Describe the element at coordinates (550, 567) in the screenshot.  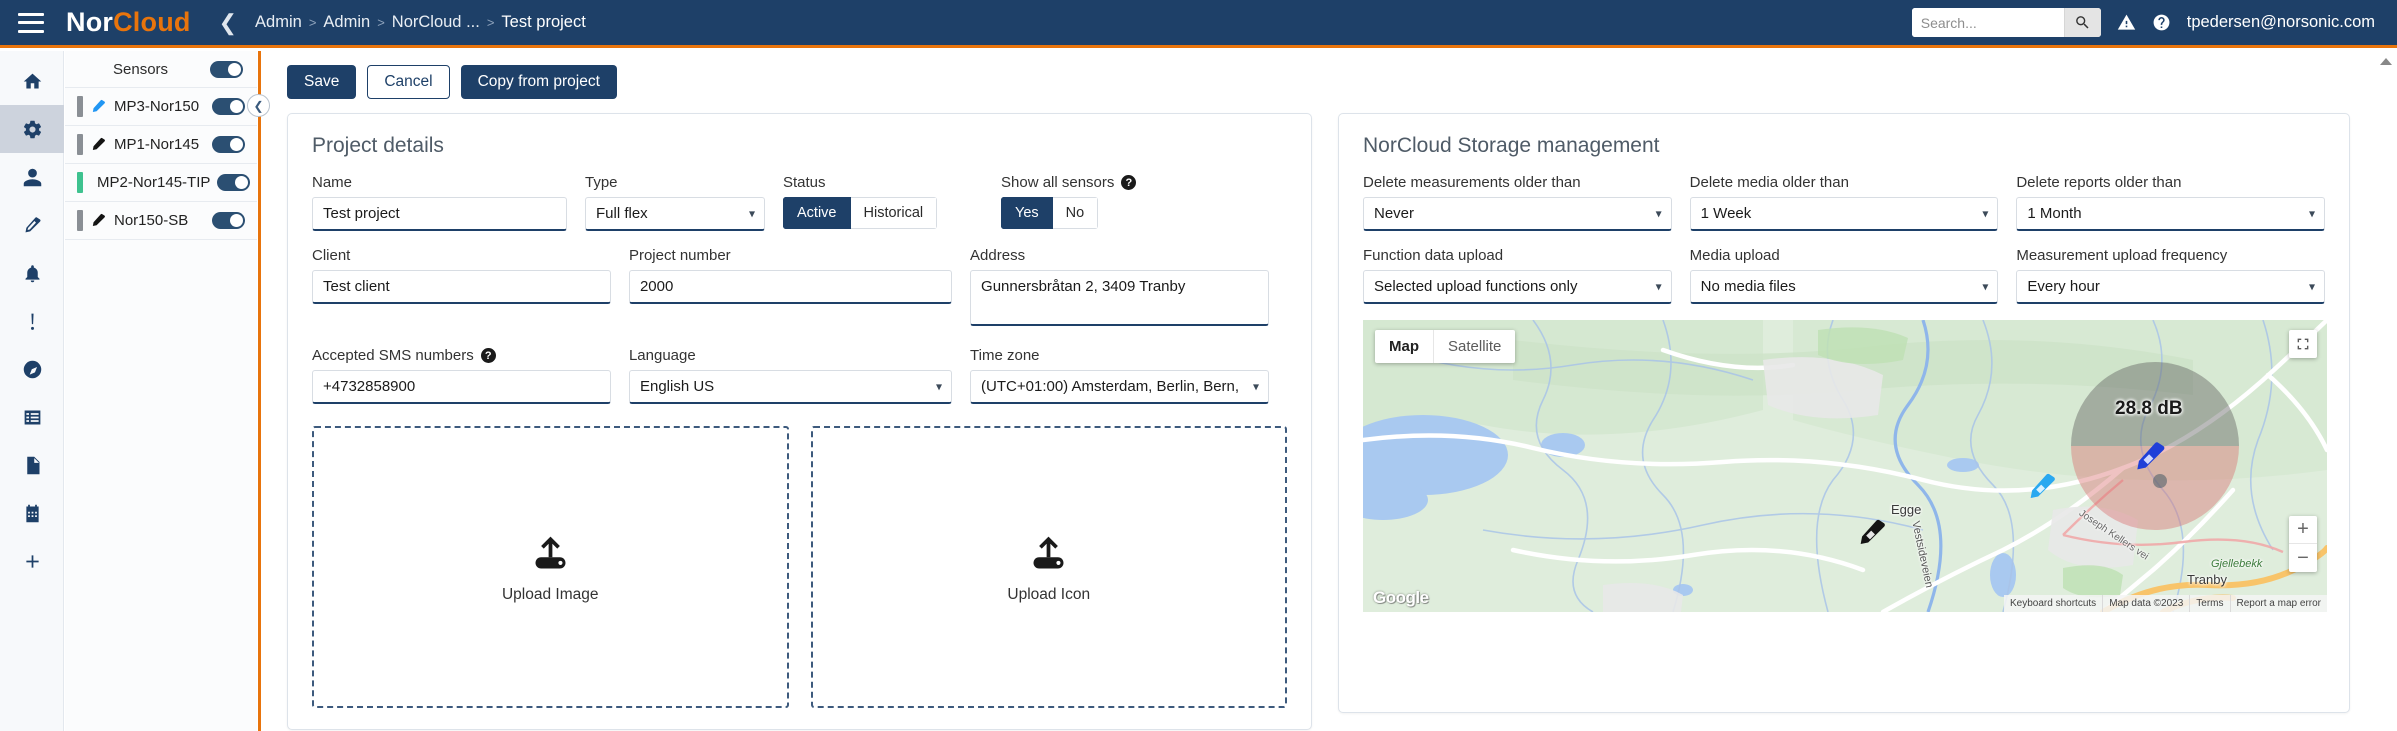
I see `upload-image-dropzone: Upload Image` at that location.